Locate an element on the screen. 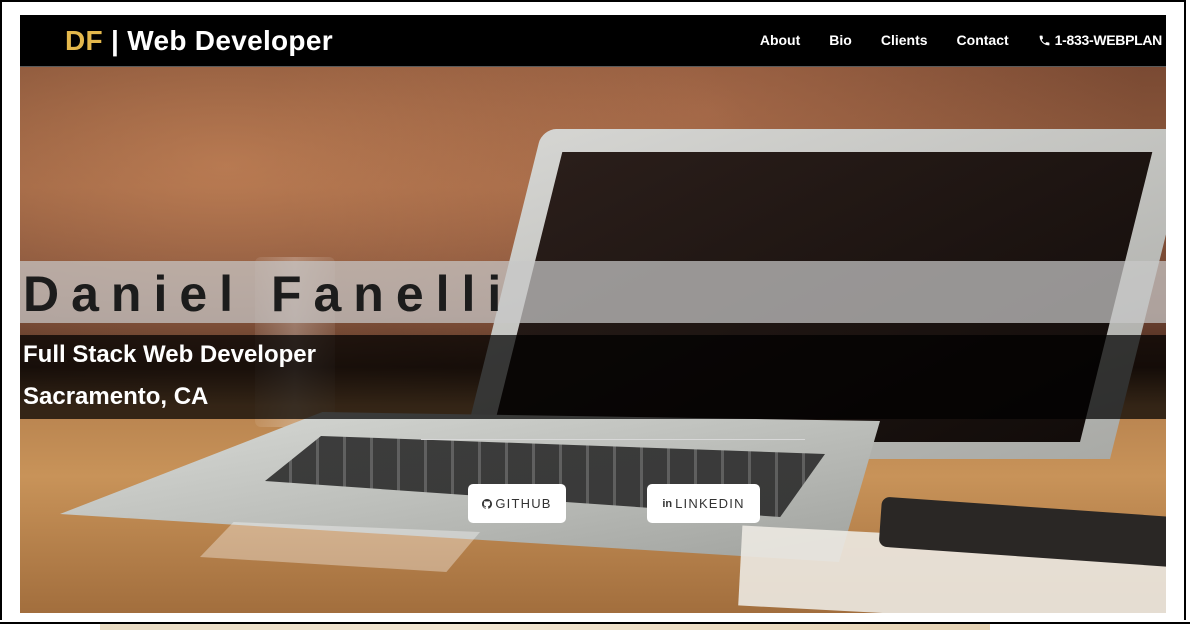 This screenshot has height=630, width=1201. hero-role: Full Stack Web Developer is located at coordinates (169, 354).